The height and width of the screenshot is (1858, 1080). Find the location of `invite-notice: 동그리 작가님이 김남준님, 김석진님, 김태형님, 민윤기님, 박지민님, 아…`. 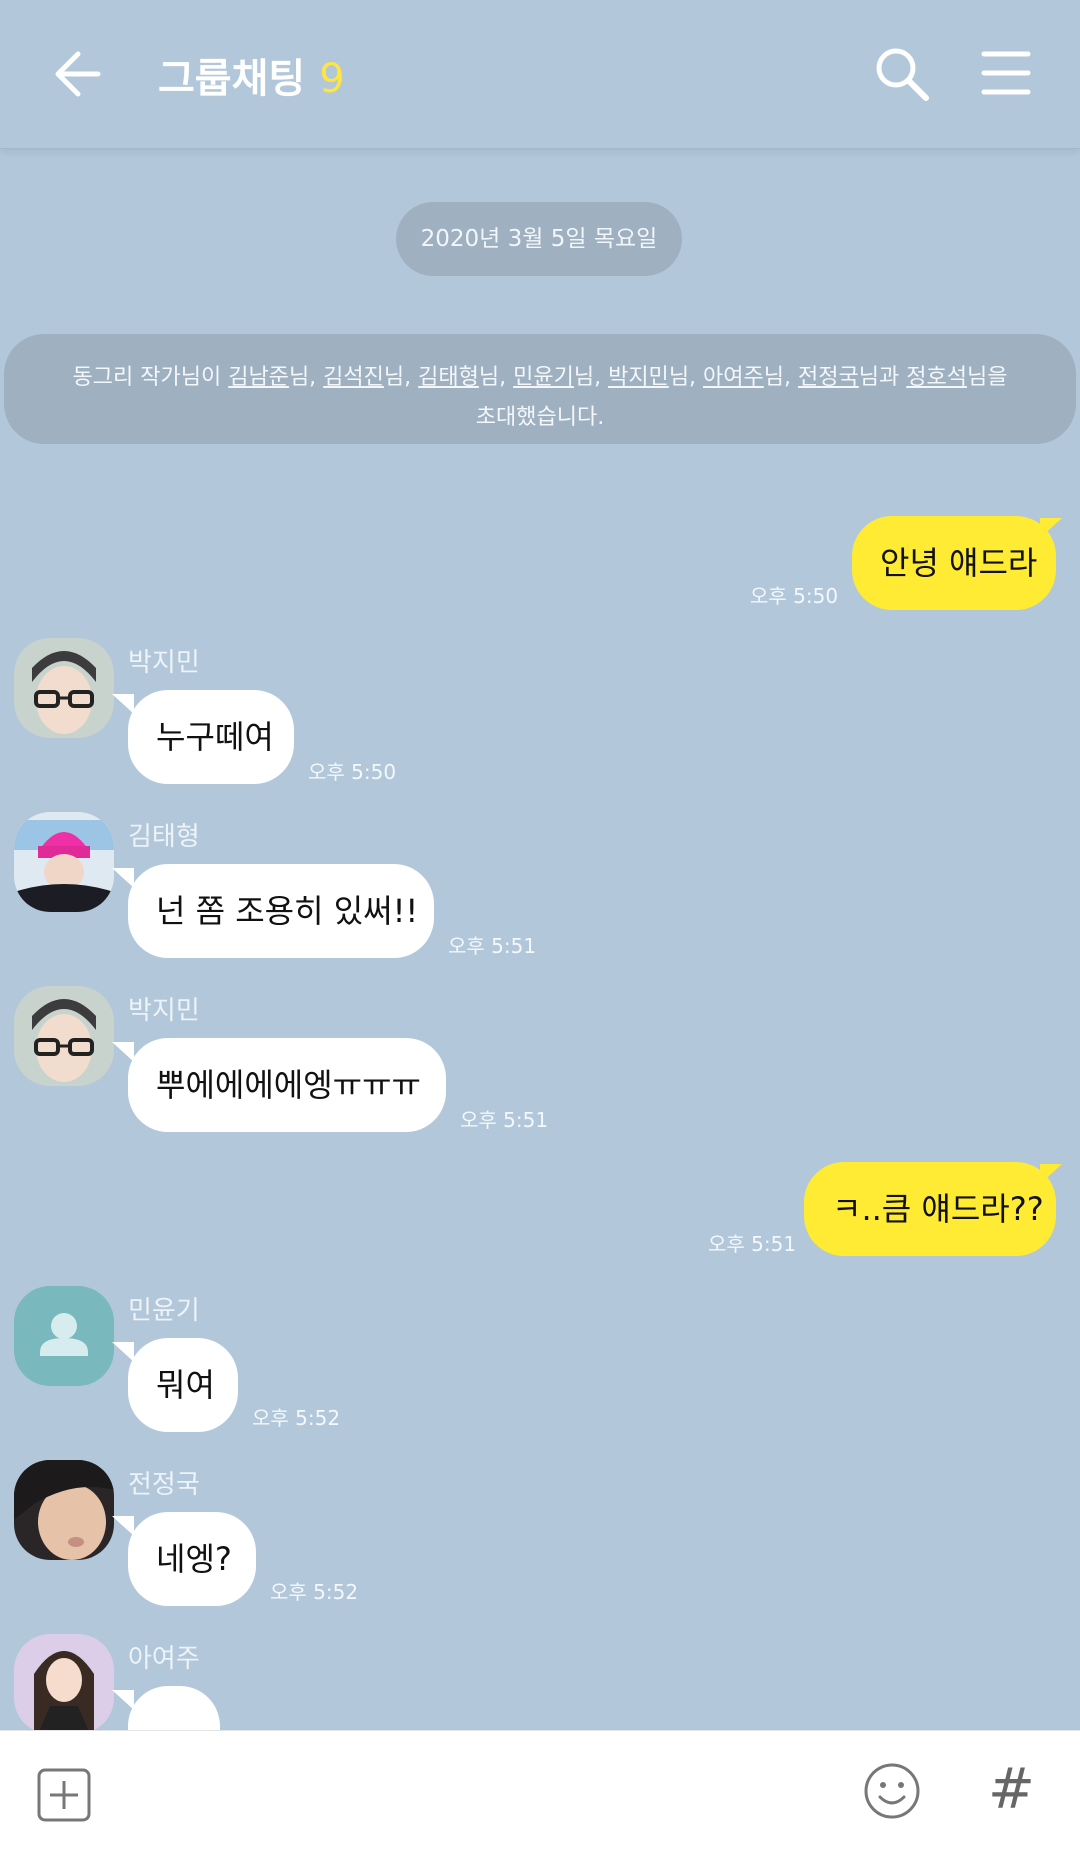

invite-notice: 동그리 작가님이 김남준님, 김석진님, 김태형님, 민윤기님, 박지민님, 아… is located at coordinates (540, 389).